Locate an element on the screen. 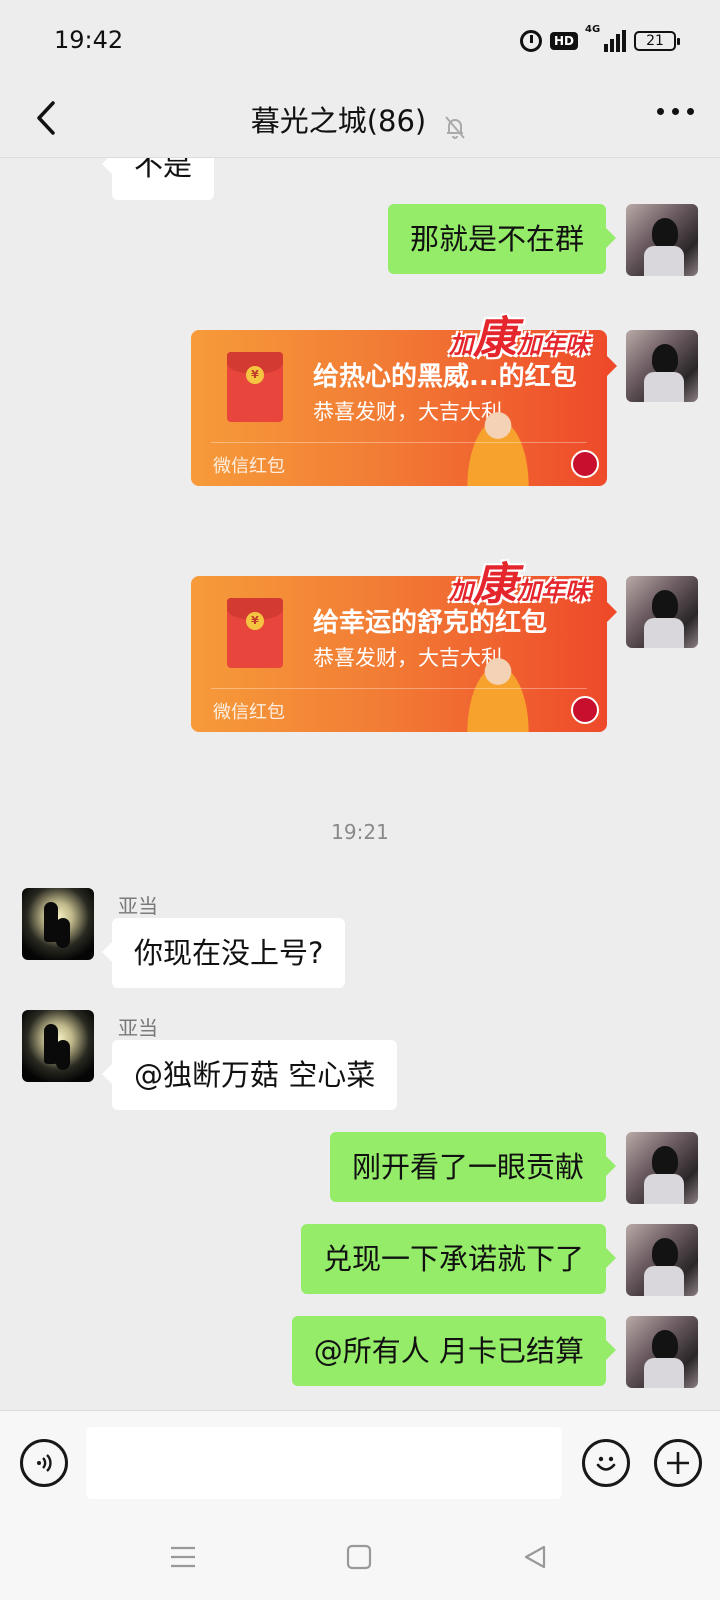  alarm-icon is located at coordinates (530, 41).